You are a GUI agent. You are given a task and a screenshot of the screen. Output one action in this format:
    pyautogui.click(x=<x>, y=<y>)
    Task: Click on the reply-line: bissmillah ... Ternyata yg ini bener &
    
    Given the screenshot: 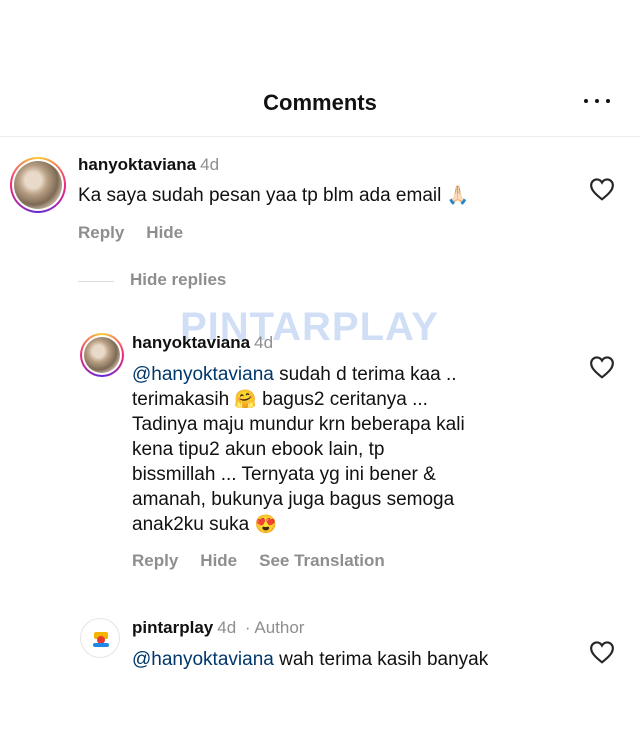 What is the action you would take?
    pyautogui.click(x=284, y=474)
    